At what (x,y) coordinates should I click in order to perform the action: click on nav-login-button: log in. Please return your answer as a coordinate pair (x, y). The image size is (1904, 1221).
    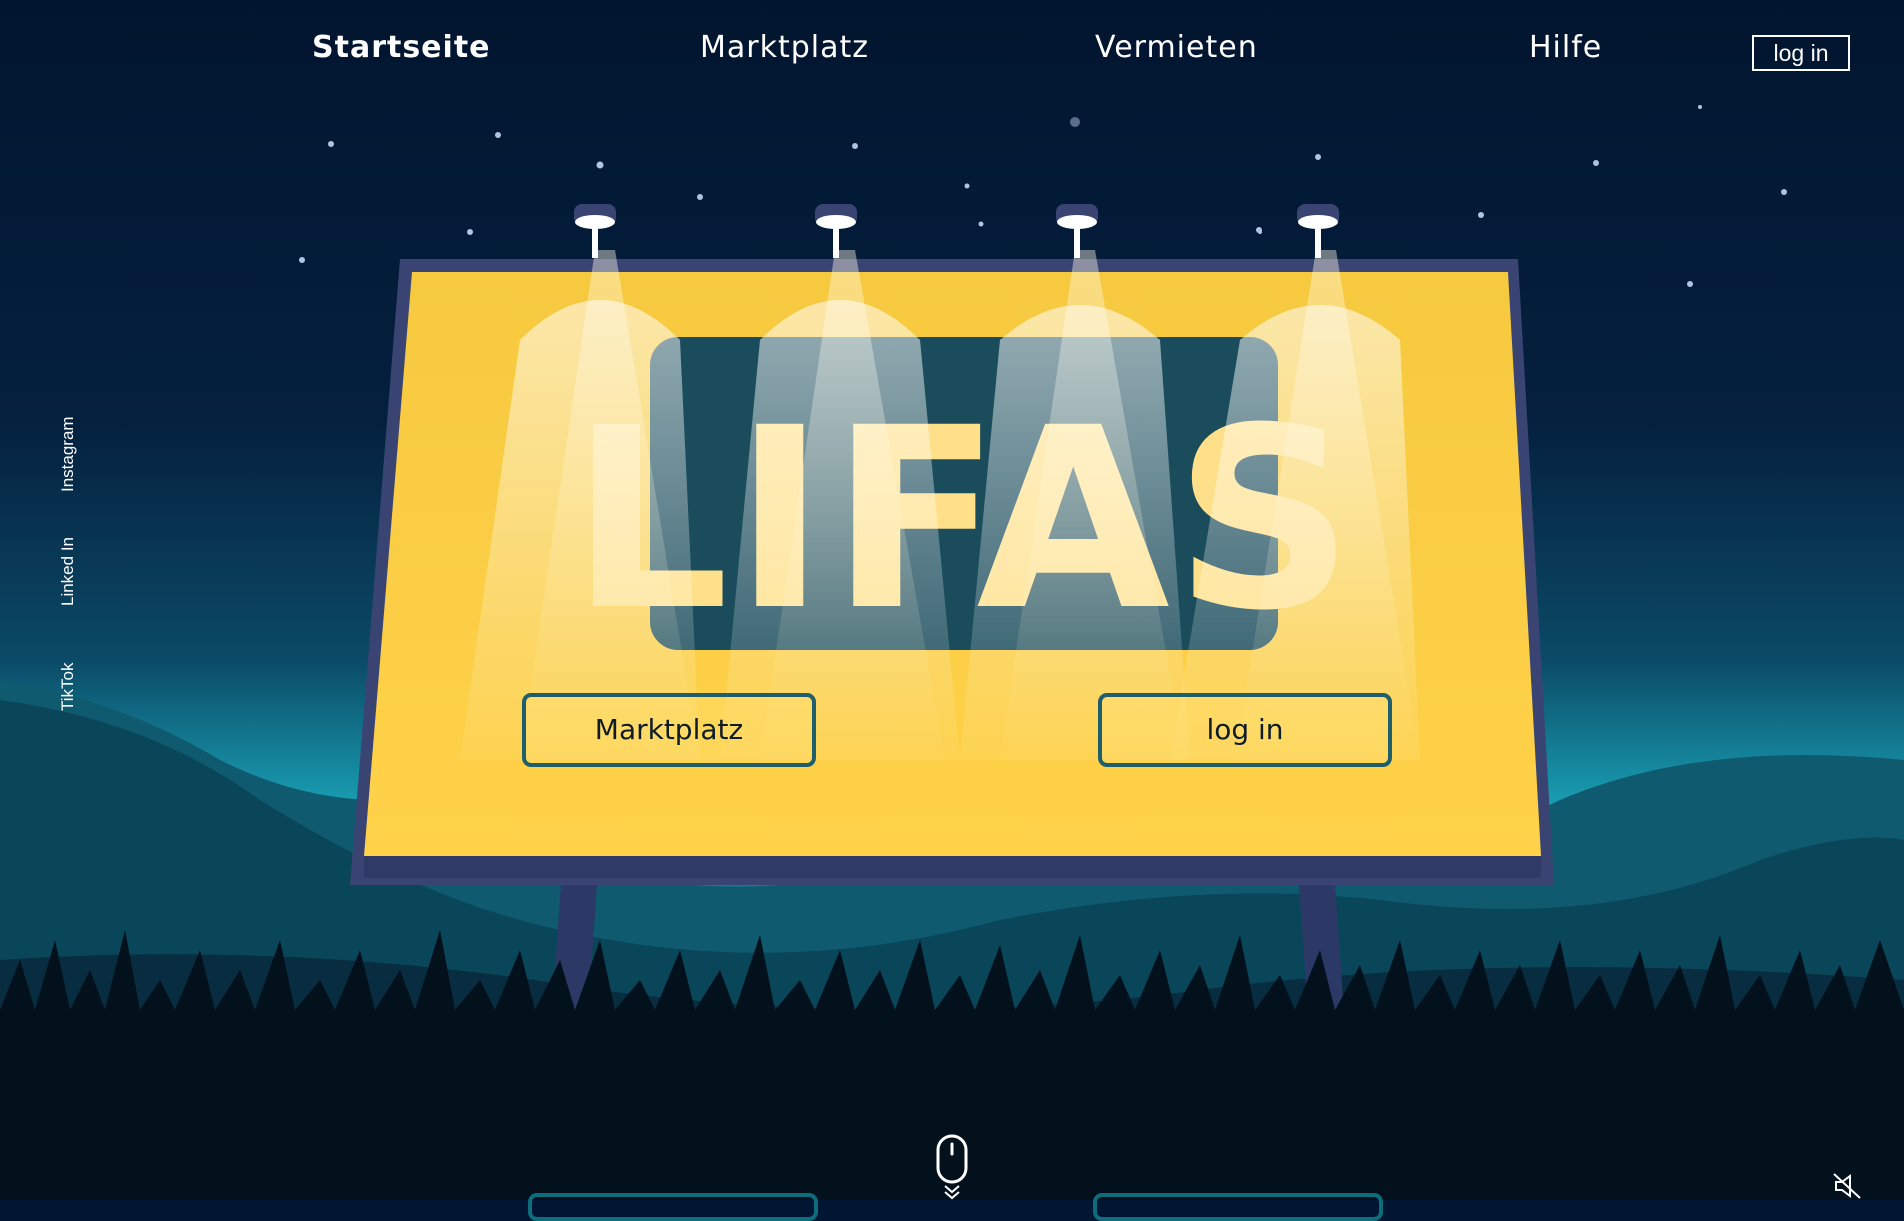
    Looking at the image, I should click on (1801, 53).